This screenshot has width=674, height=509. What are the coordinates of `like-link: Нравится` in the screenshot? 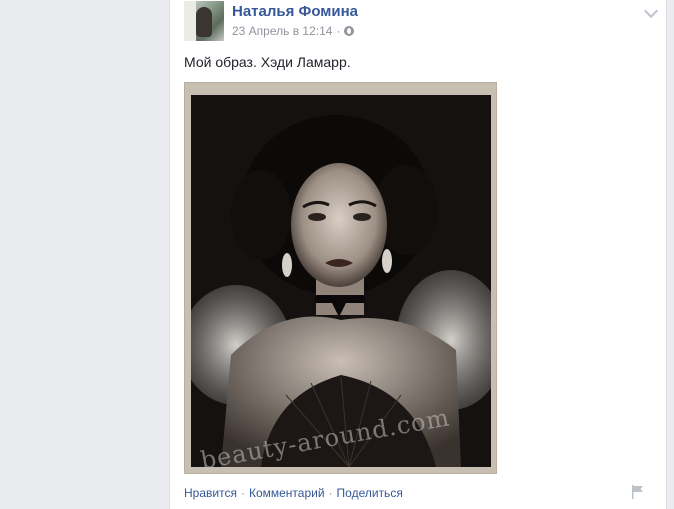 It's located at (210, 493).